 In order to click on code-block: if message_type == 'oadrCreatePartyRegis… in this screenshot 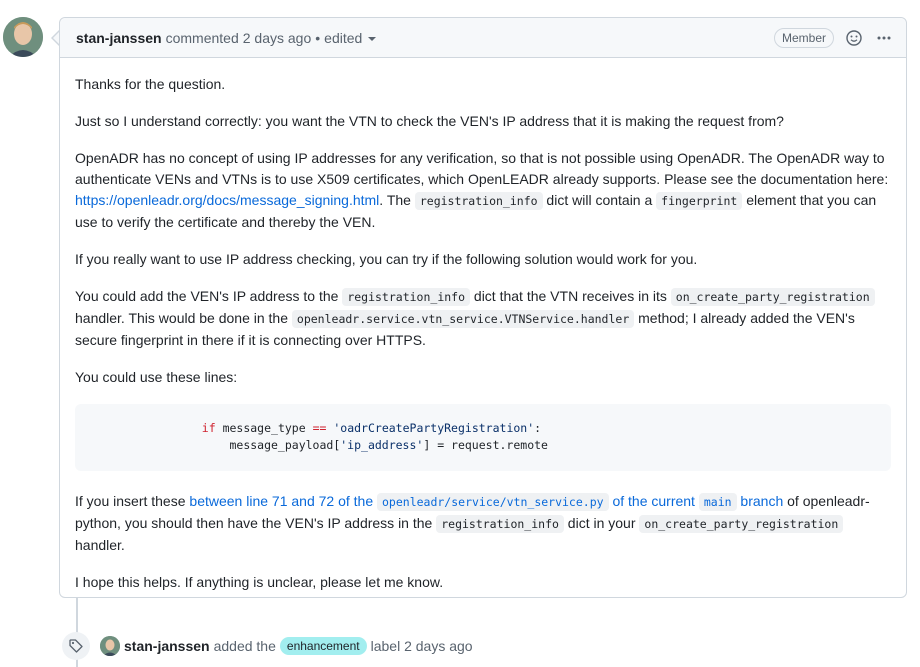, I will do `click(483, 437)`.